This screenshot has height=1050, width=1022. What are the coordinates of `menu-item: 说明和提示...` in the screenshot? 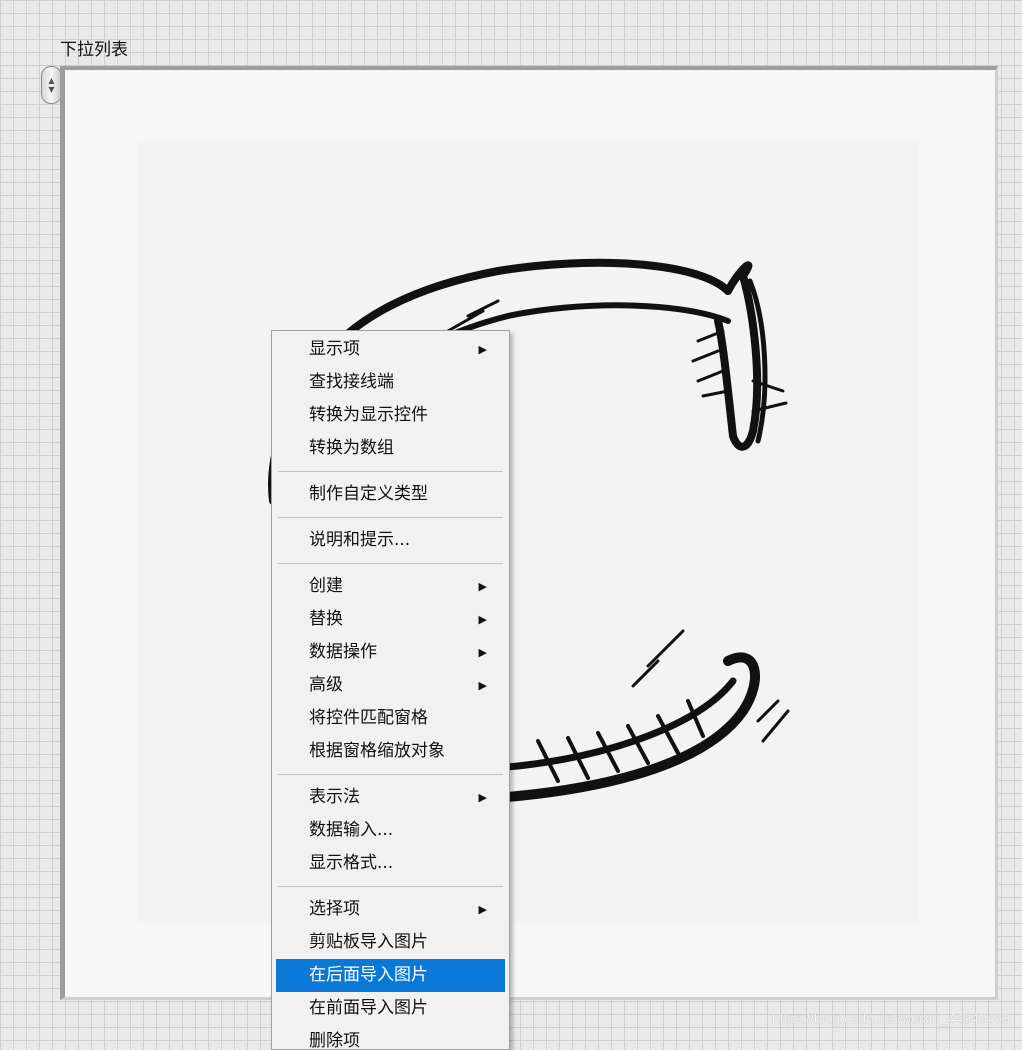 It's located at (390, 540).